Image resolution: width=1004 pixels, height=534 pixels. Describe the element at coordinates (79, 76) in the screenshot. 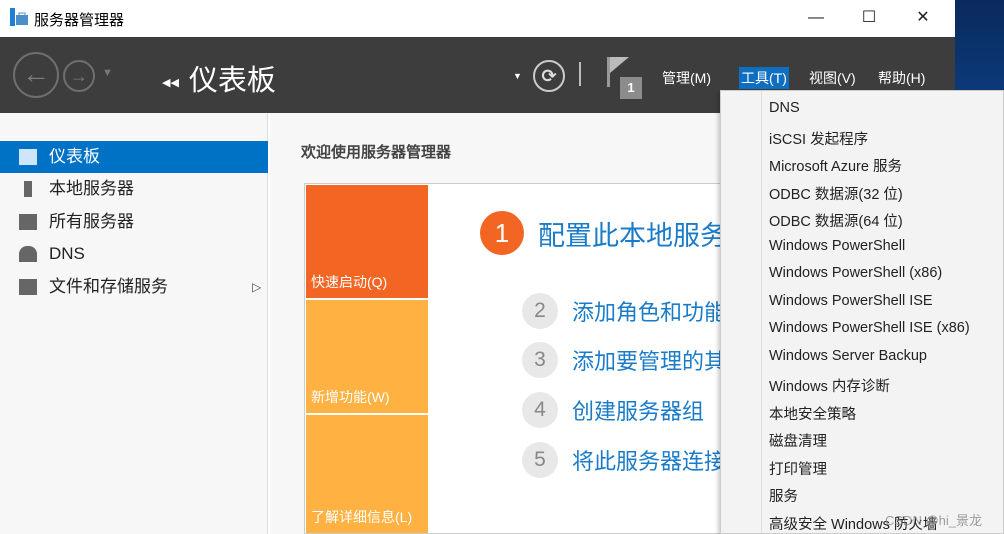

I see `forward-button: →` at that location.